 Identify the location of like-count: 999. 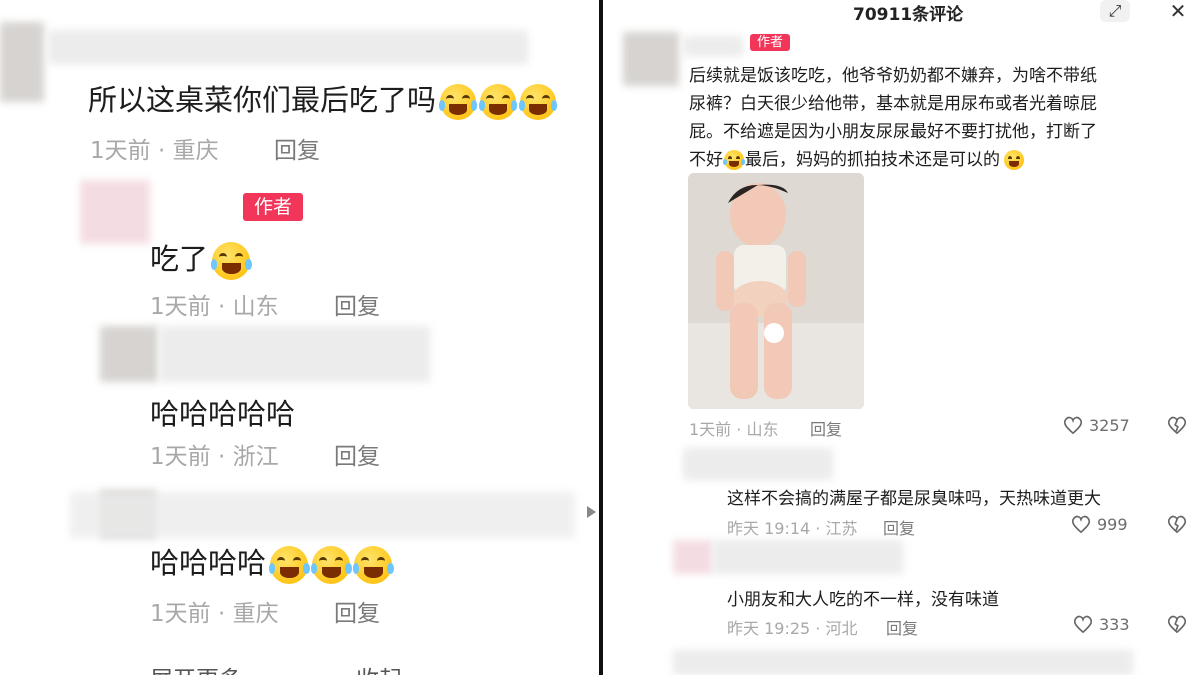
(1112, 524).